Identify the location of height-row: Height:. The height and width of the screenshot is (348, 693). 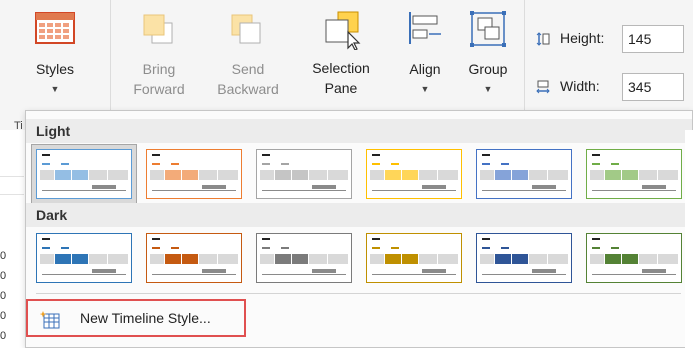
(614, 40).